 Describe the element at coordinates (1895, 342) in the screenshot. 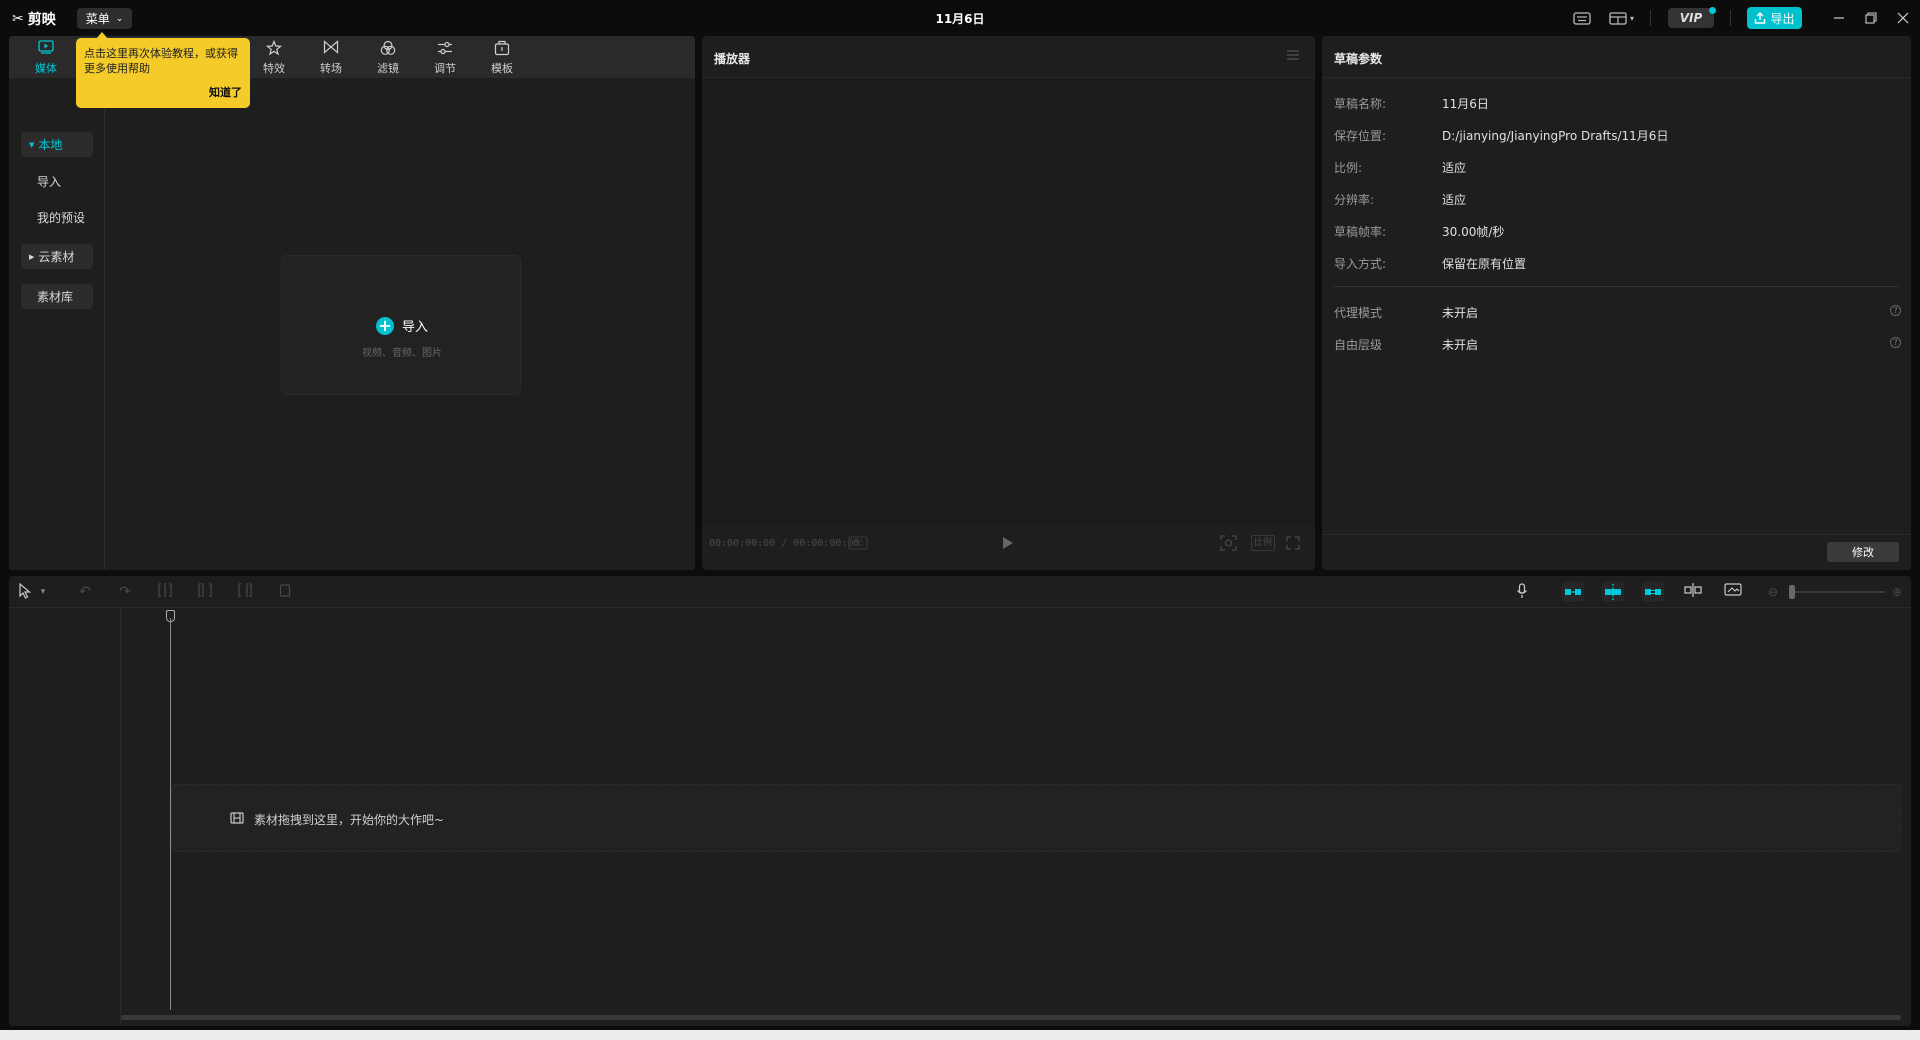

I see `free-layer-help-icon: ?` at that location.